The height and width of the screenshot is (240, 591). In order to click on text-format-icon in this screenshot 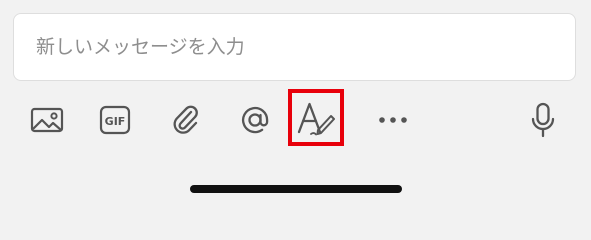, I will do `click(316, 118)`.